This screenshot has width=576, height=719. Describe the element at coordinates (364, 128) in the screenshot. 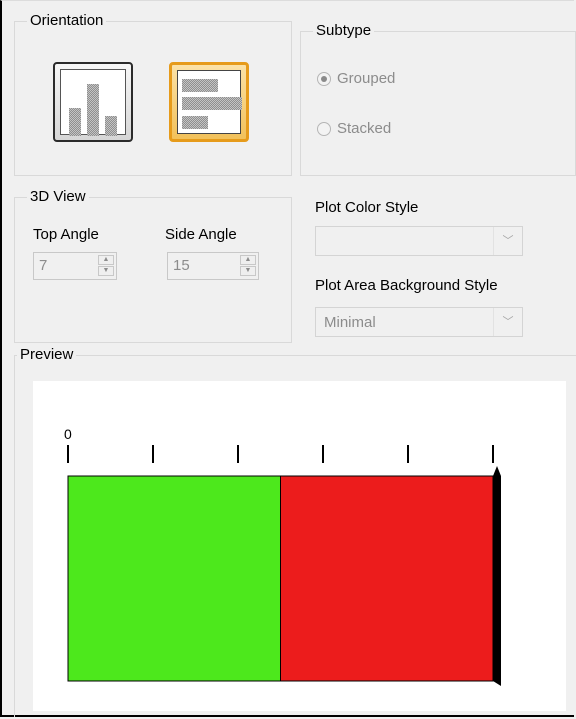

I see `stacked-label: Stacked` at that location.